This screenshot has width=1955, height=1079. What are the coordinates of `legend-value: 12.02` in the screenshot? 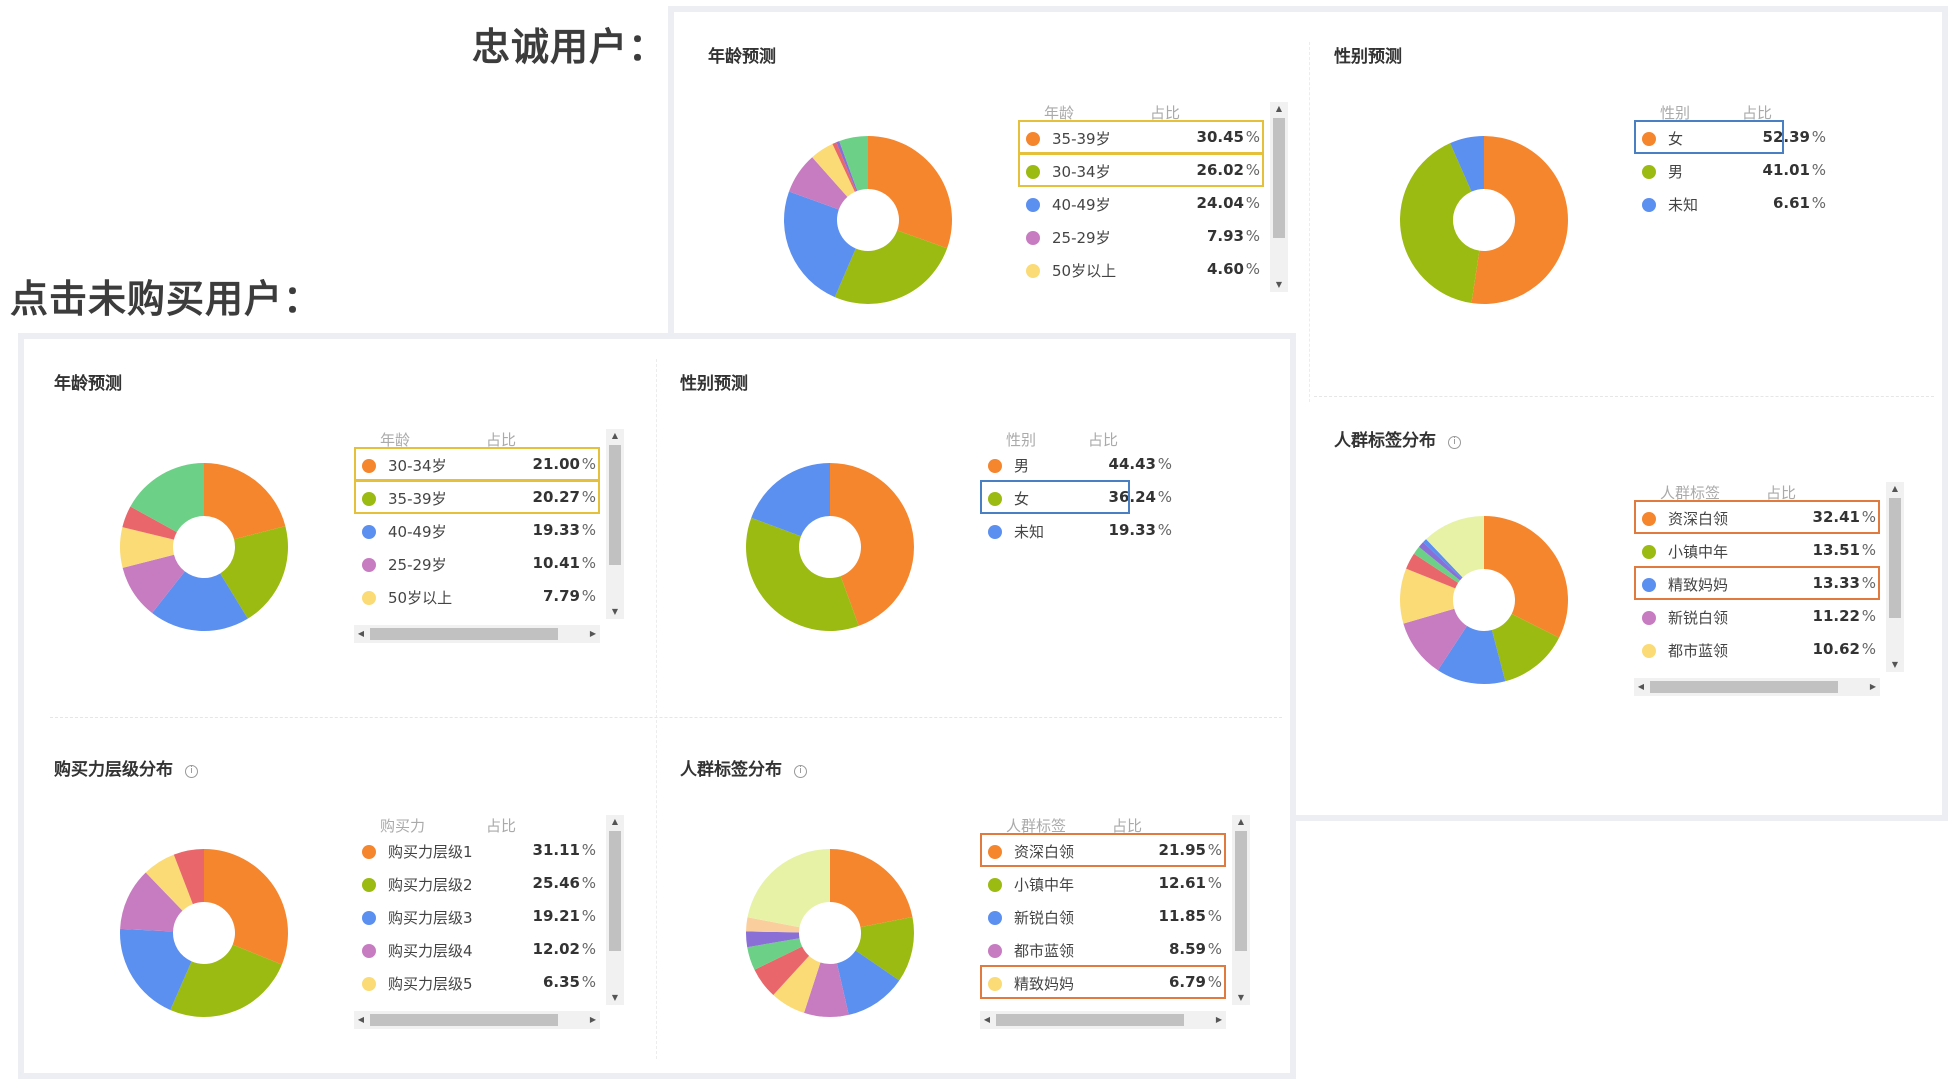 It's located at (556, 949).